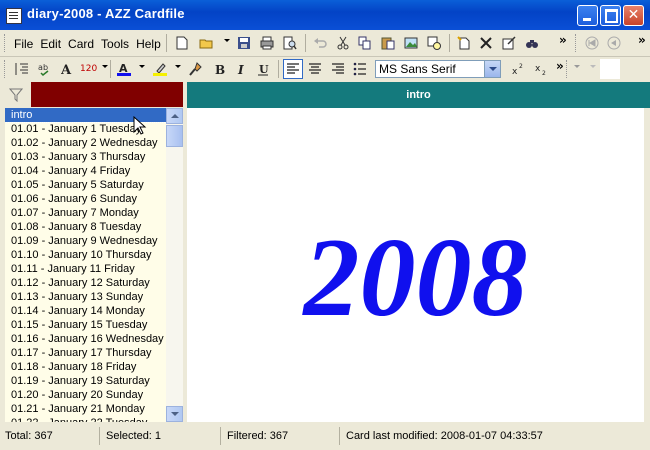 Image resolution: width=650 pixels, height=450 pixels. I want to click on insert-picture-button, so click(411, 43).